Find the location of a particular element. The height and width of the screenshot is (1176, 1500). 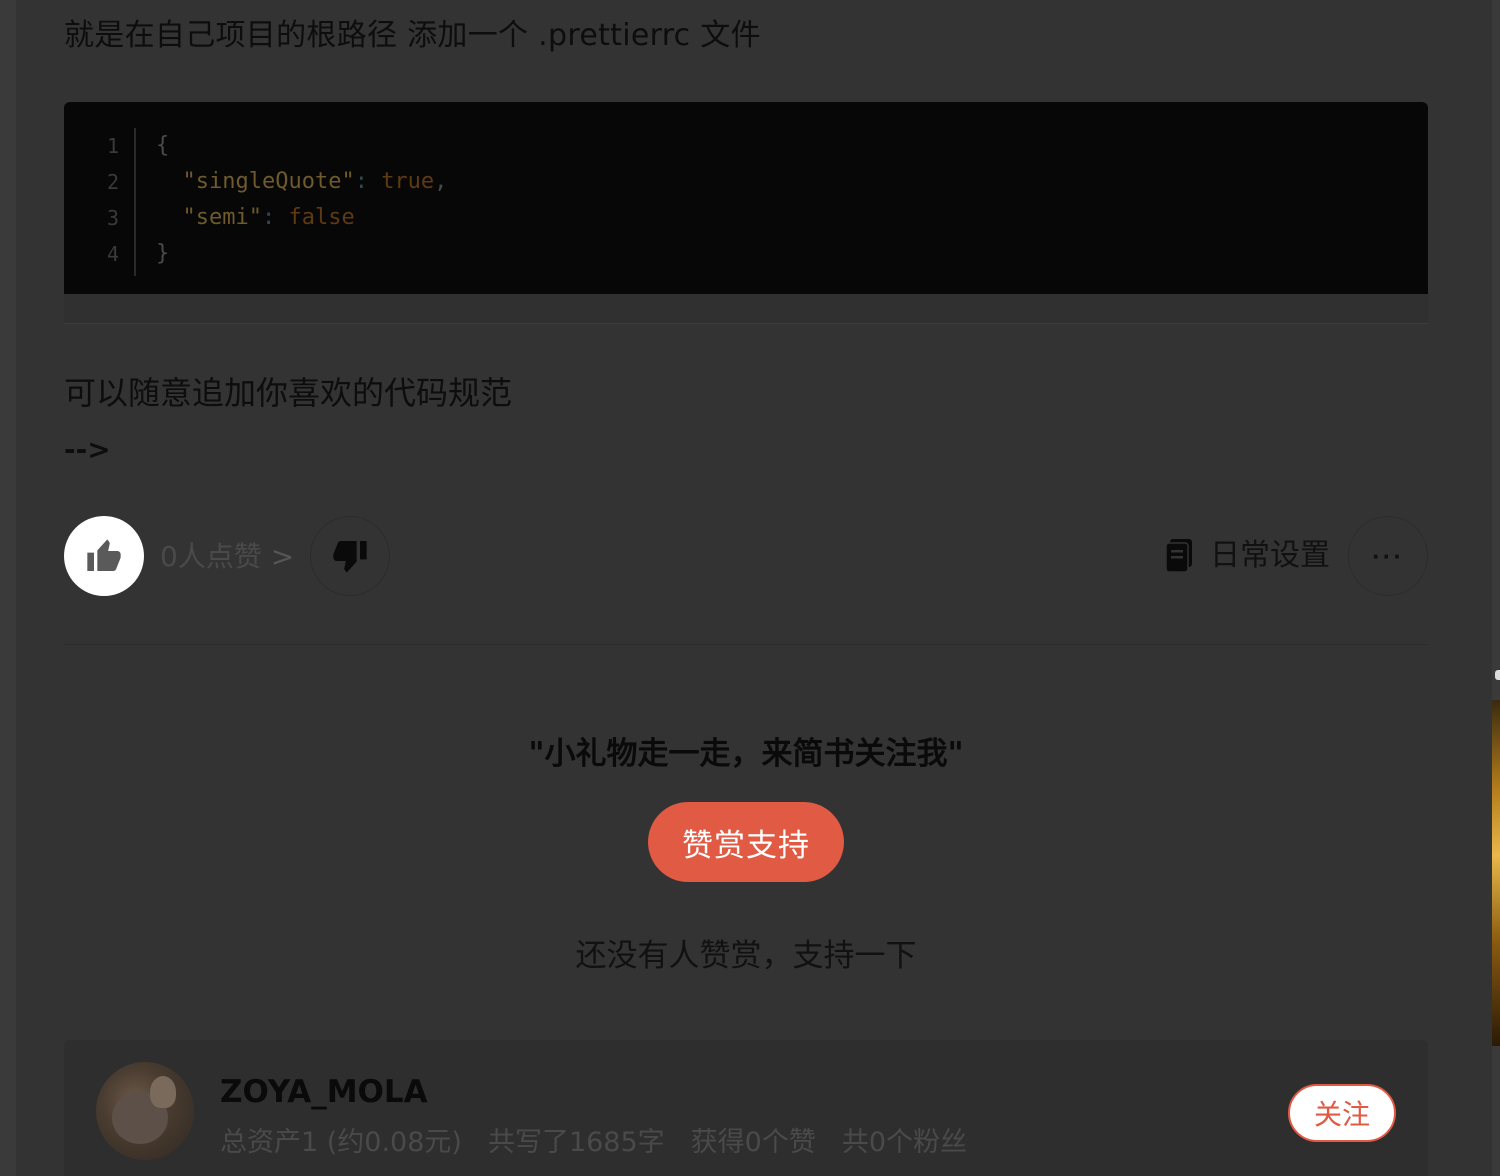

reward-hint: 还没有人赞赏，支持一下 is located at coordinates (746, 956).